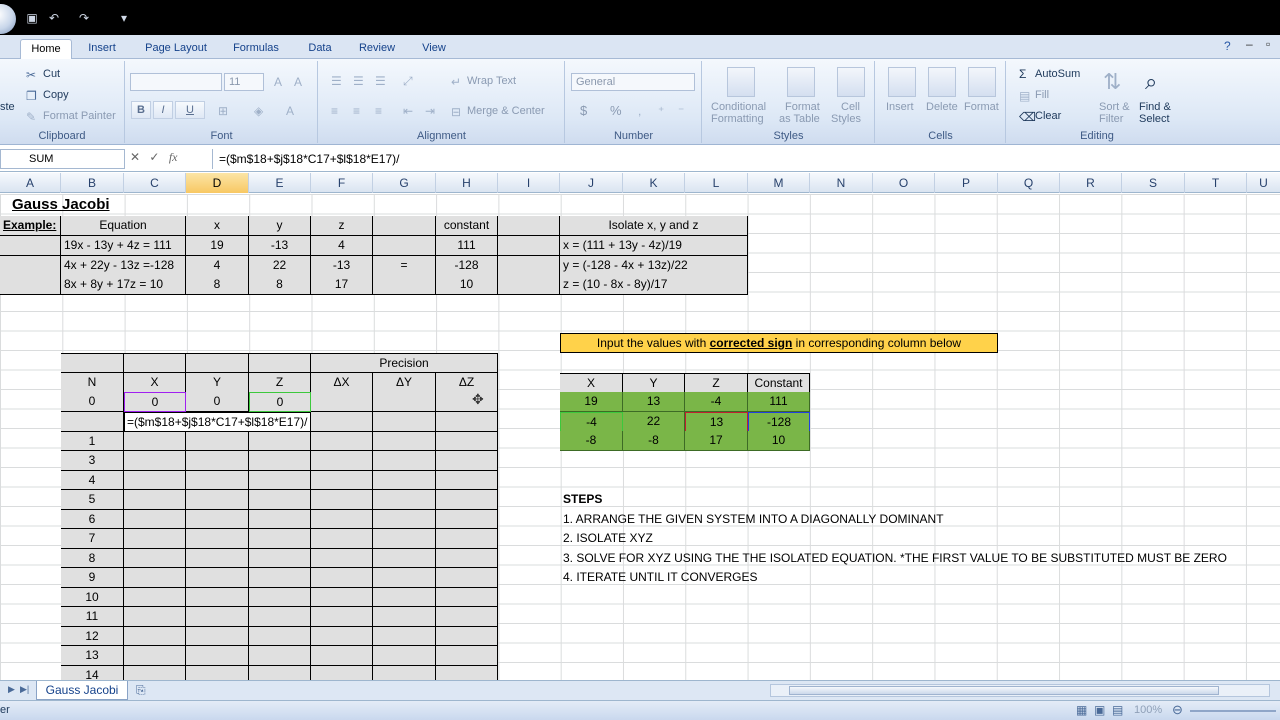  I want to click on underline-button: U, so click(190, 110).